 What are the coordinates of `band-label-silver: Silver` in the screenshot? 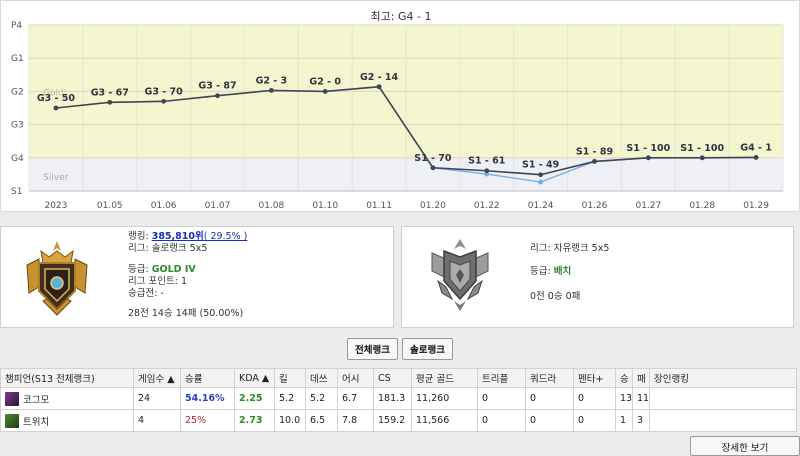 It's located at (56, 178).